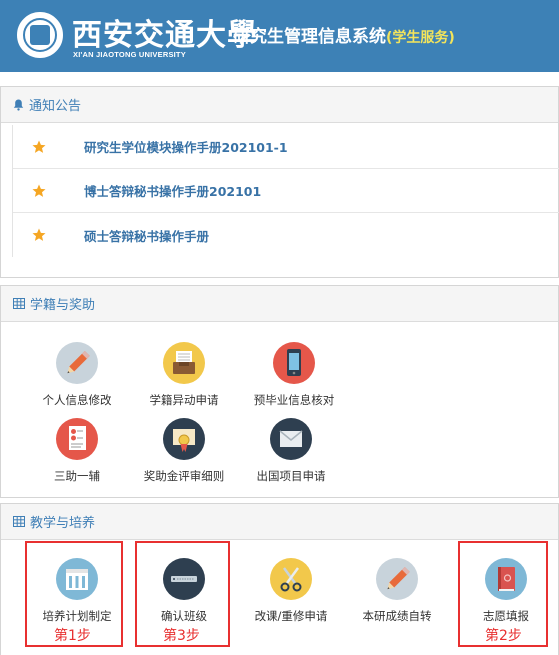  I want to click on notice-link: 硕士答辩秘书操作手册, so click(146, 235).